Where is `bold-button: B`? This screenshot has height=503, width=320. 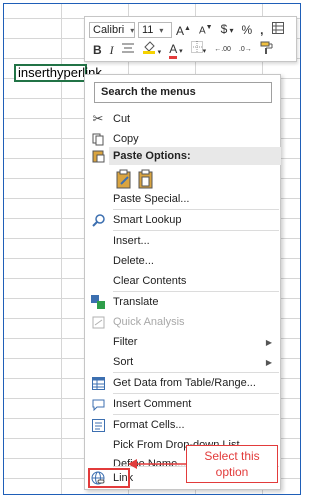 bold-button: B is located at coordinates (97, 50).